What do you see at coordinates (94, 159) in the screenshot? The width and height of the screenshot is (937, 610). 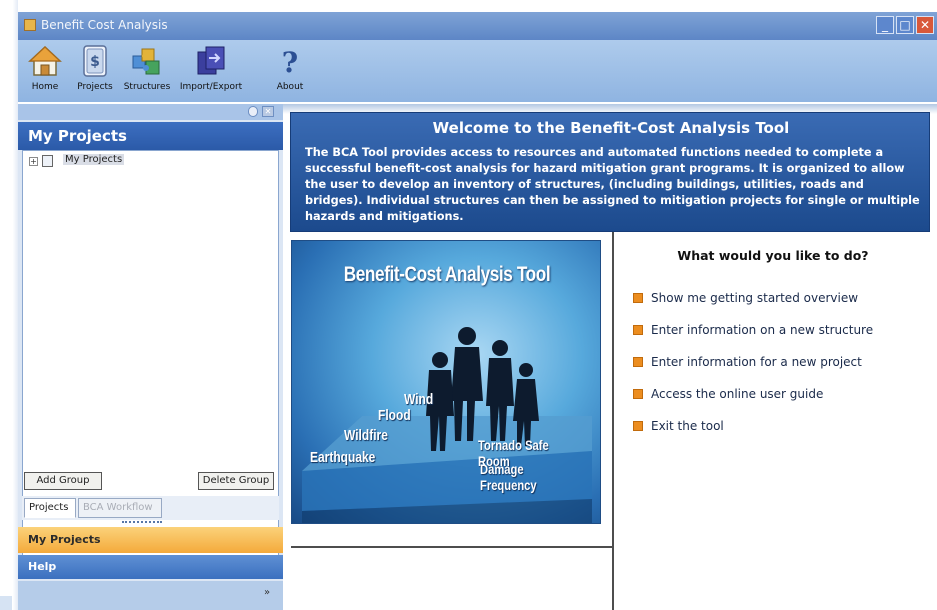 I see `tree-node-my-projects: My Projects` at bounding box center [94, 159].